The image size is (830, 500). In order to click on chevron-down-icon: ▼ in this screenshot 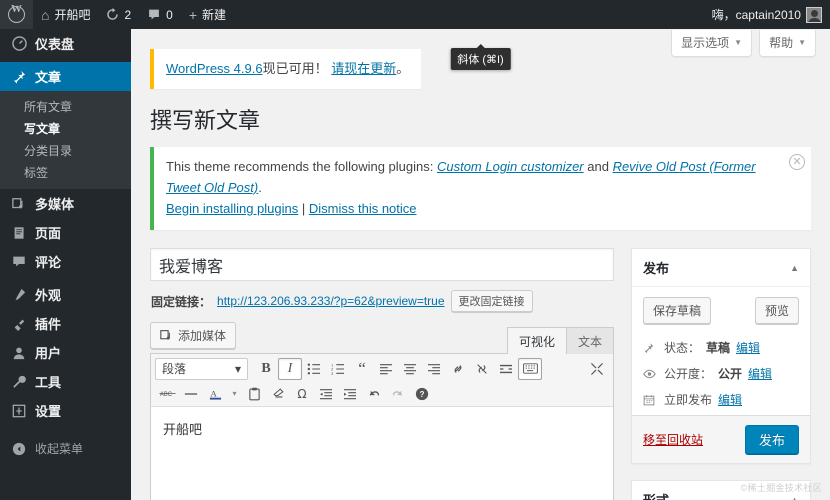, I will do `click(738, 42)`.